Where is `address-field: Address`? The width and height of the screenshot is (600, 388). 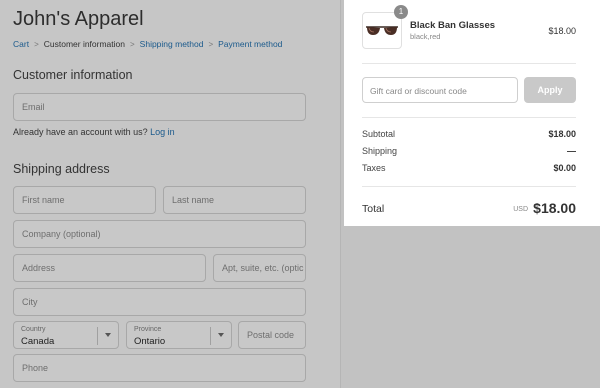
address-field: Address is located at coordinates (109, 268).